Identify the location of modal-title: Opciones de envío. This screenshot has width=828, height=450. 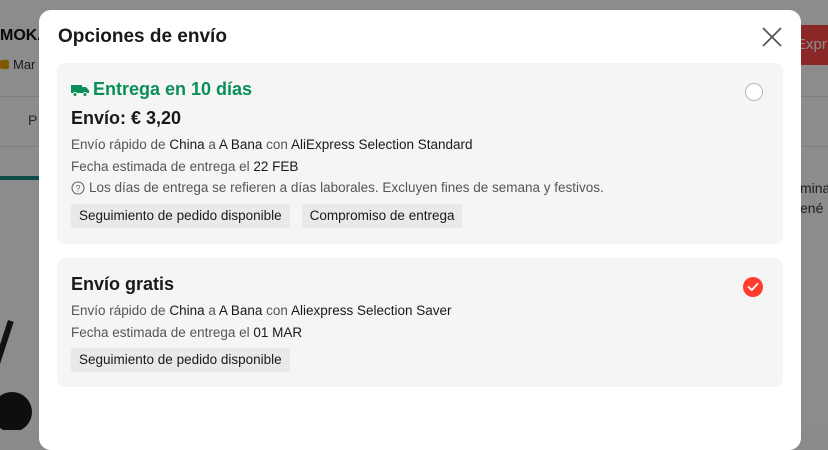
(142, 36).